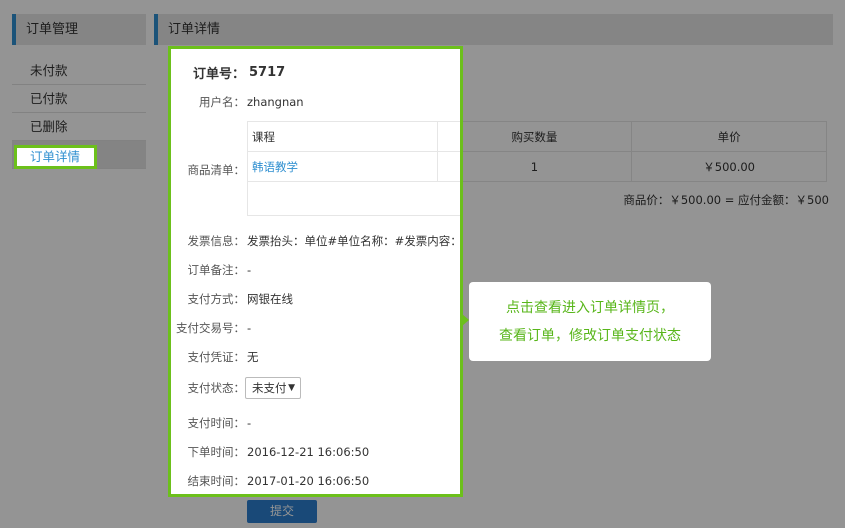 The width and height of the screenshot is (845, 528). Describe the element at coordinates (308, 452) in the screenshot. I see `order-time-value: 2016-12-21 16:06:50` at that location.